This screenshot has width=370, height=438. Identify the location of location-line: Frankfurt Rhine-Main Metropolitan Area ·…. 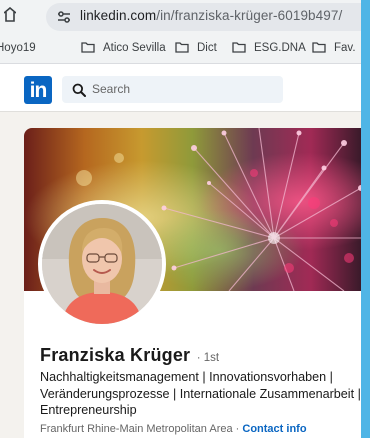
(173, 429).